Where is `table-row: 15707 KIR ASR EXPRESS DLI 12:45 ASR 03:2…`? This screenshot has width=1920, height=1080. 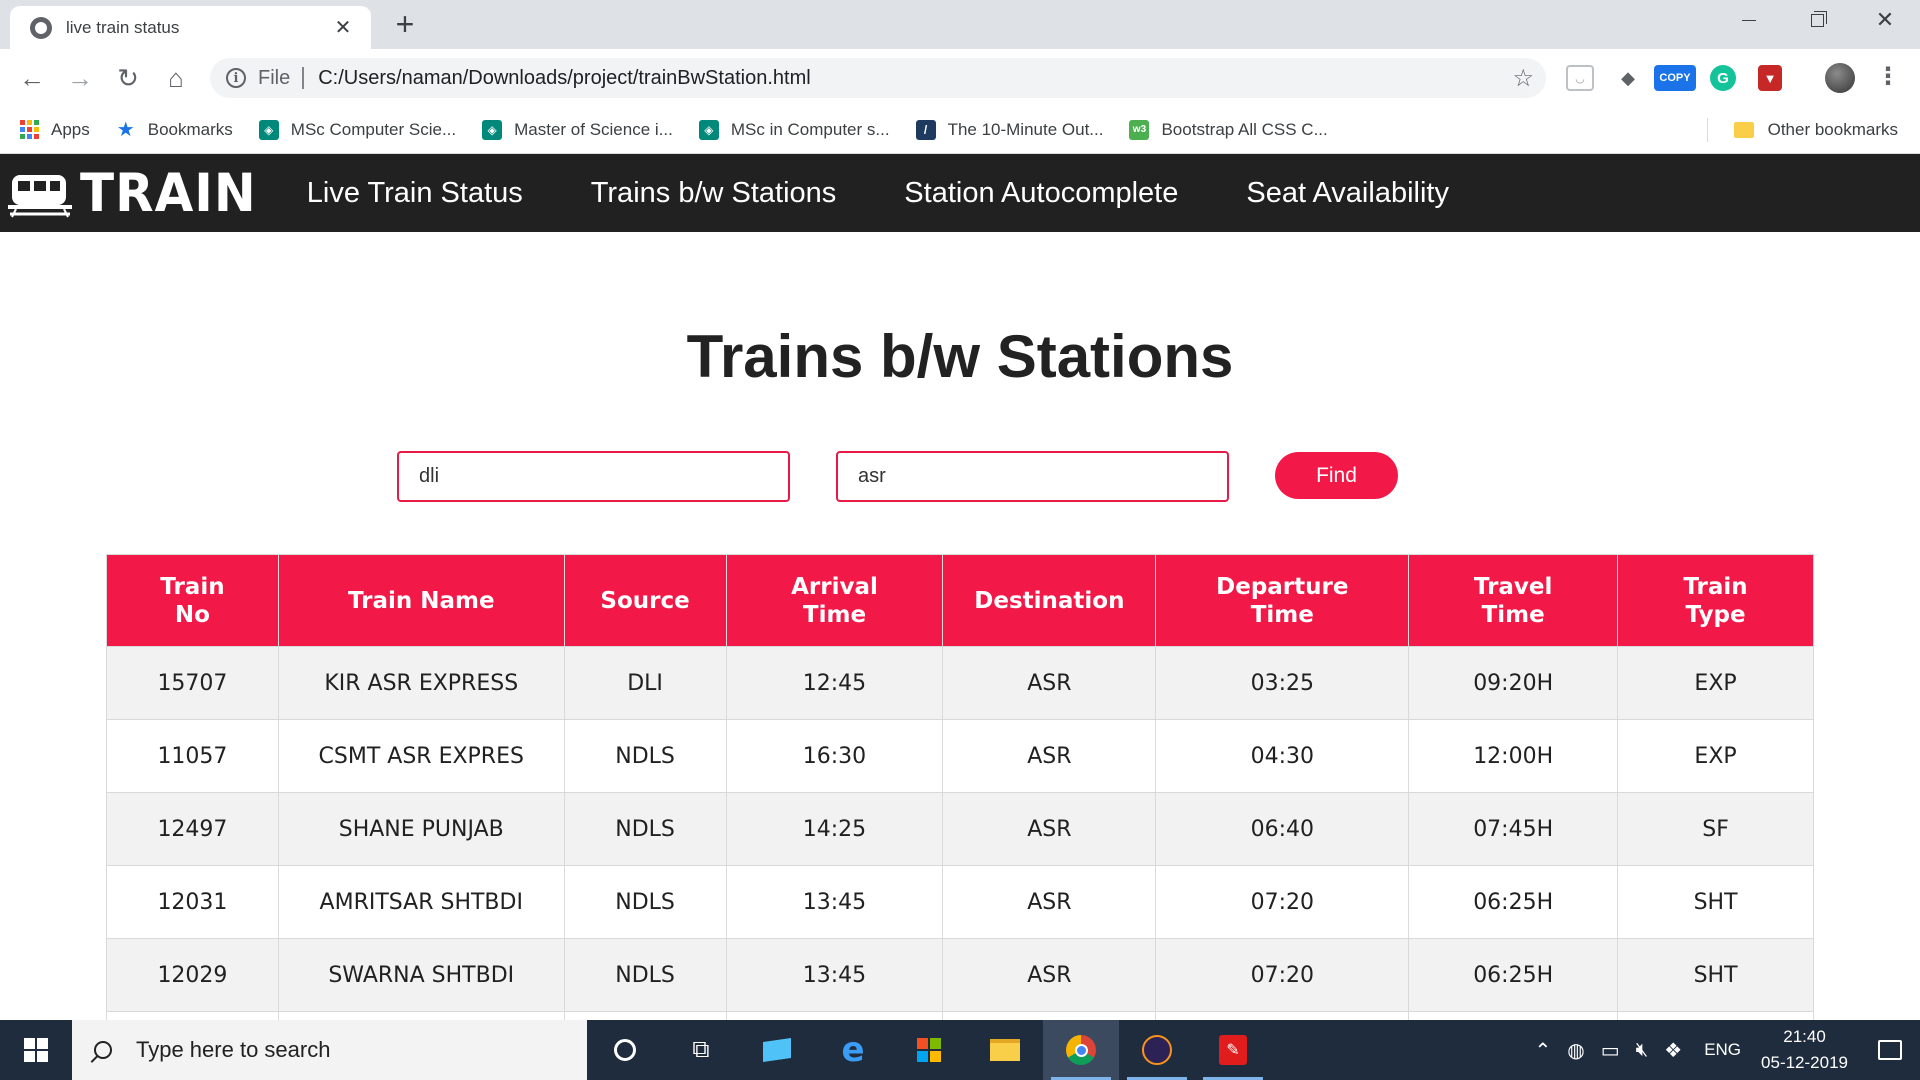
table-row: 15707 KIR ASR EXPRESS DLI 12:45 ASR 03:2… is located at coordinates (960, 683).